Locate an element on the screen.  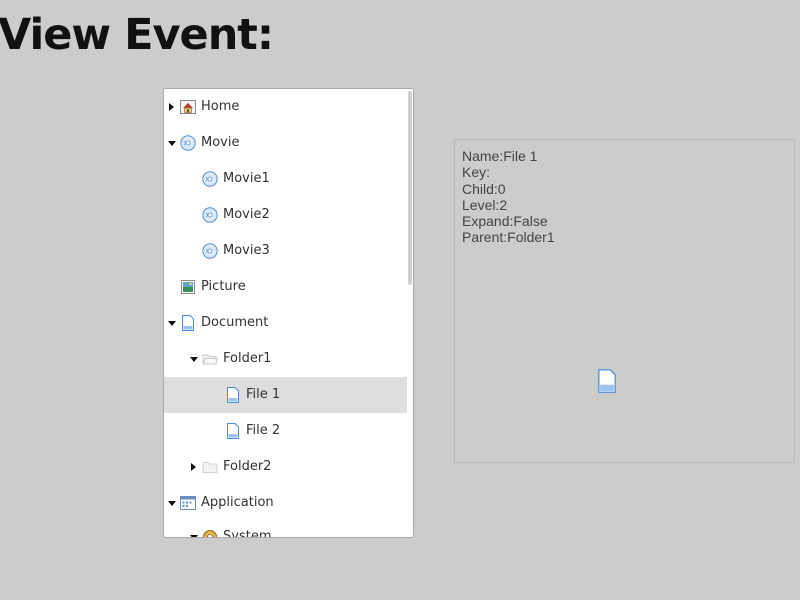
tree-node-label: Application is located at coordinates (237, 502).